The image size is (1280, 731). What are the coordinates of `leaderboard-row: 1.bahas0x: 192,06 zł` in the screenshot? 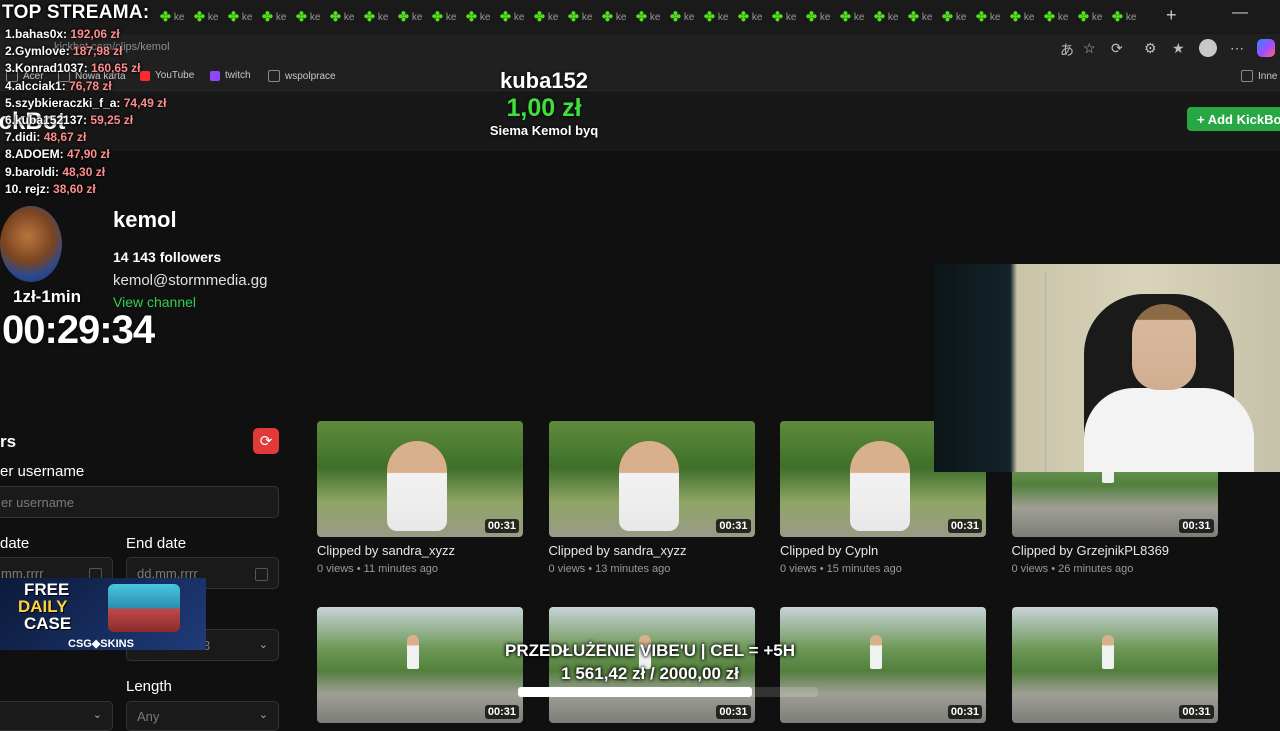 It's located at (62, 34).